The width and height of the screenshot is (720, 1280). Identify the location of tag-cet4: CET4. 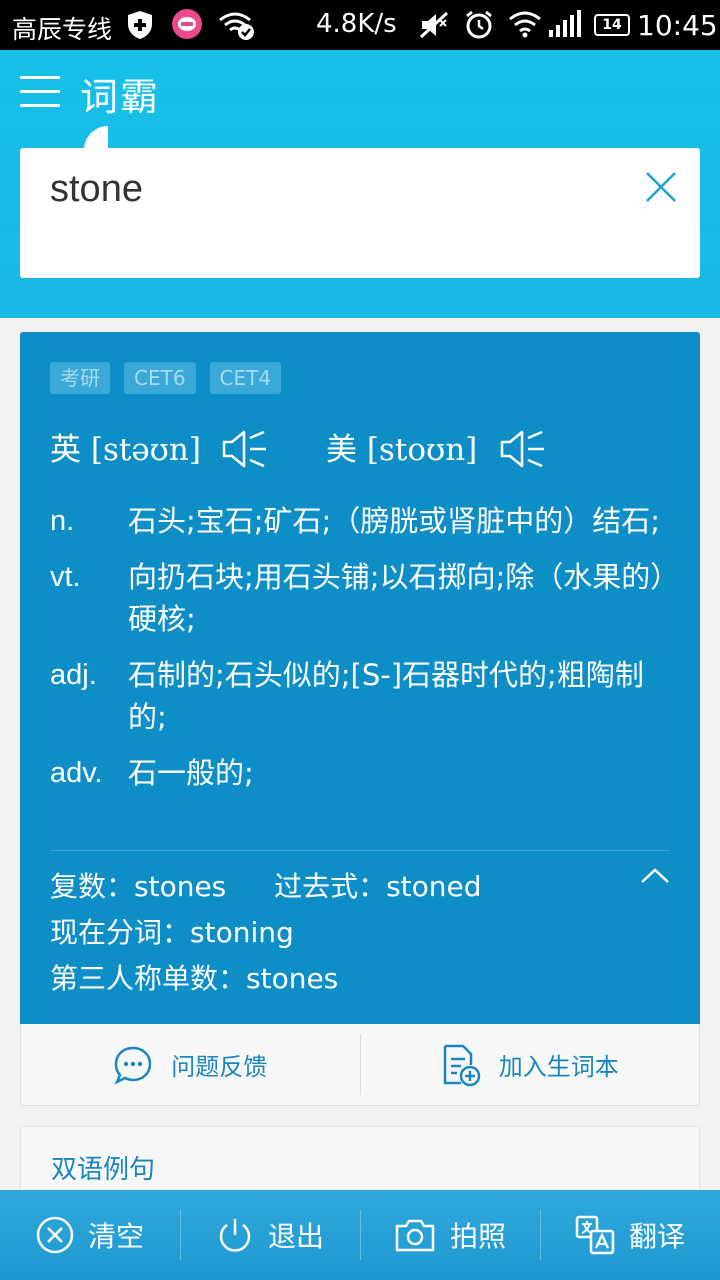
(245, 378).